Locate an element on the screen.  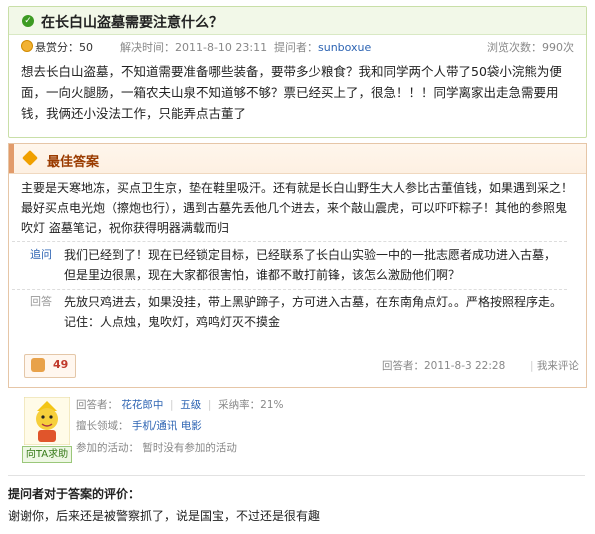
evaluation-text: 谢谢你，后来还是被警察抓了，说是国宝，不过还是很有趣 is located at coordinates (164, 516).